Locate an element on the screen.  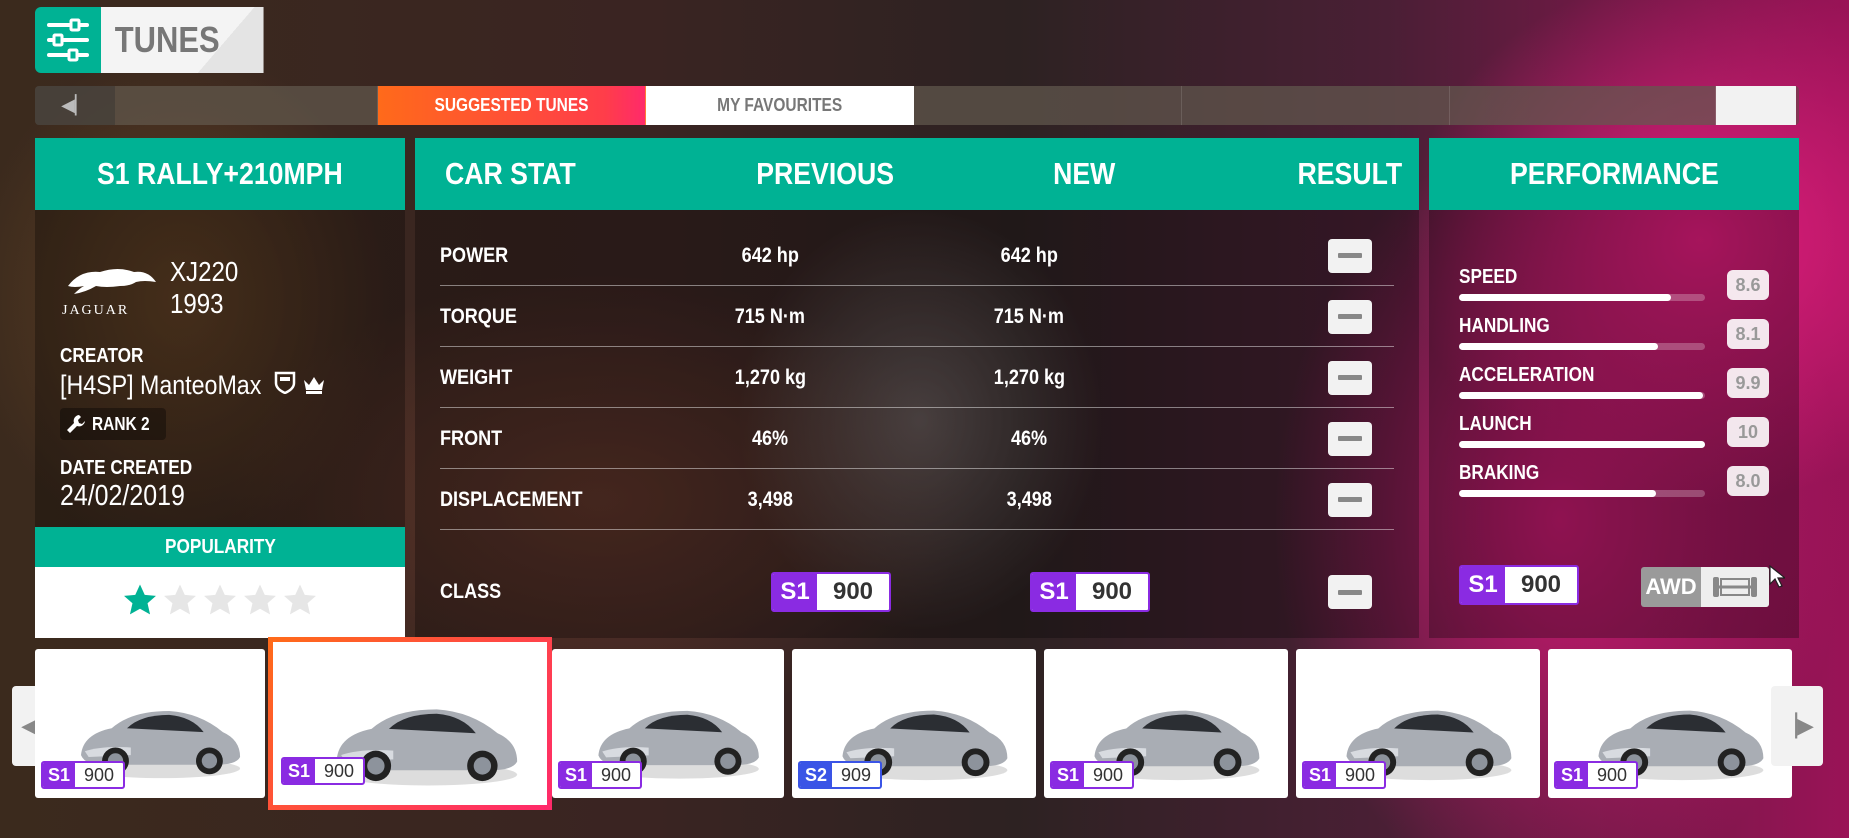
creator-name: [H4SP] ManteoMax is located at coordinates (193, 385).